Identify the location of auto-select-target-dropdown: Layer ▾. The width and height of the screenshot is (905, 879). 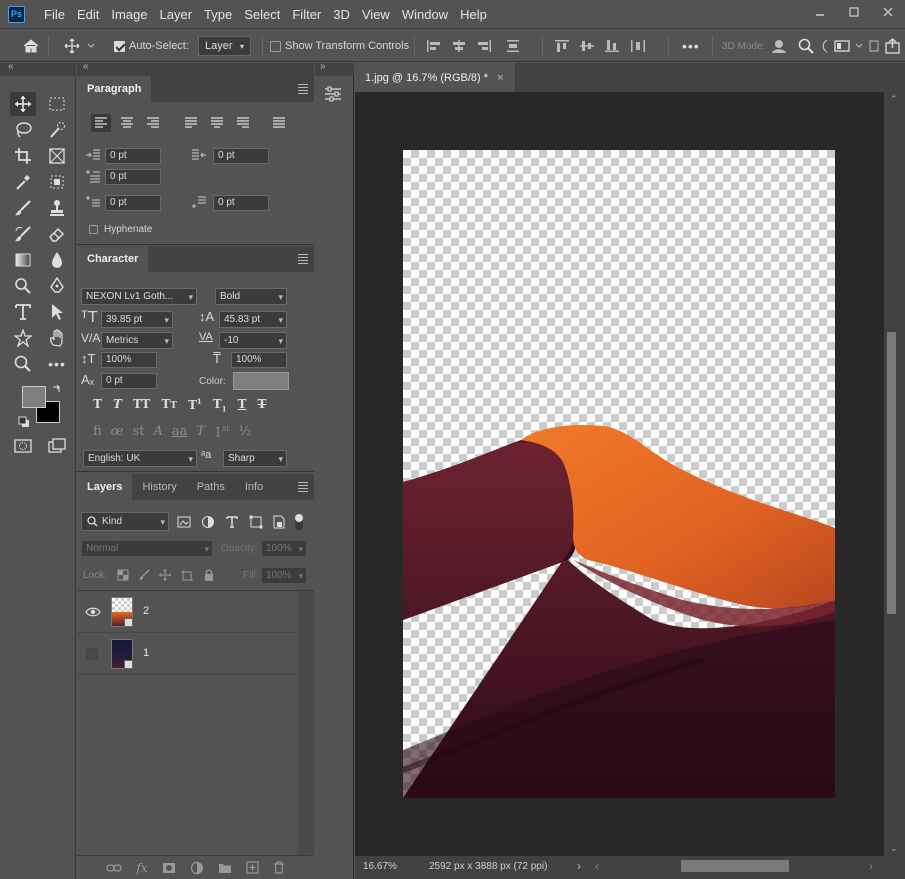
(224, 46).